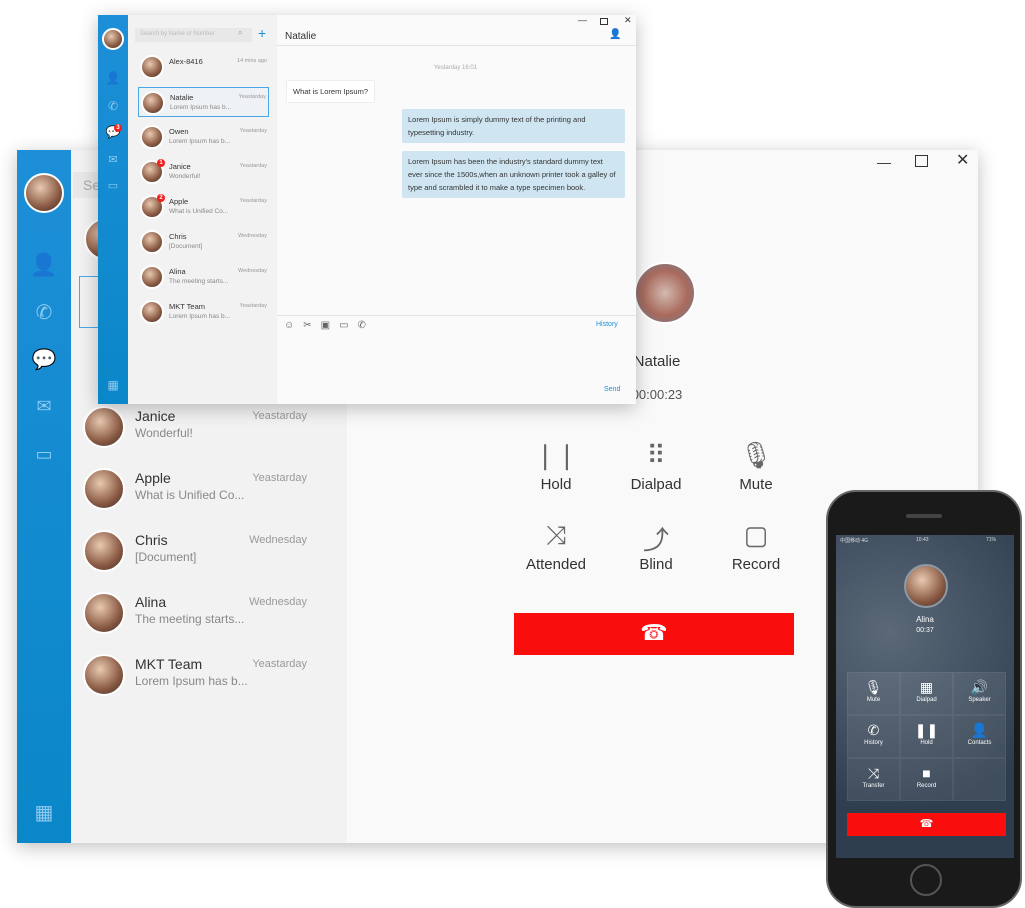 Image resolution: width=1025 pixels, height=908 pixels. I want to click on phone-transfer-button: ⤨ Transfer, so click(873, 779).